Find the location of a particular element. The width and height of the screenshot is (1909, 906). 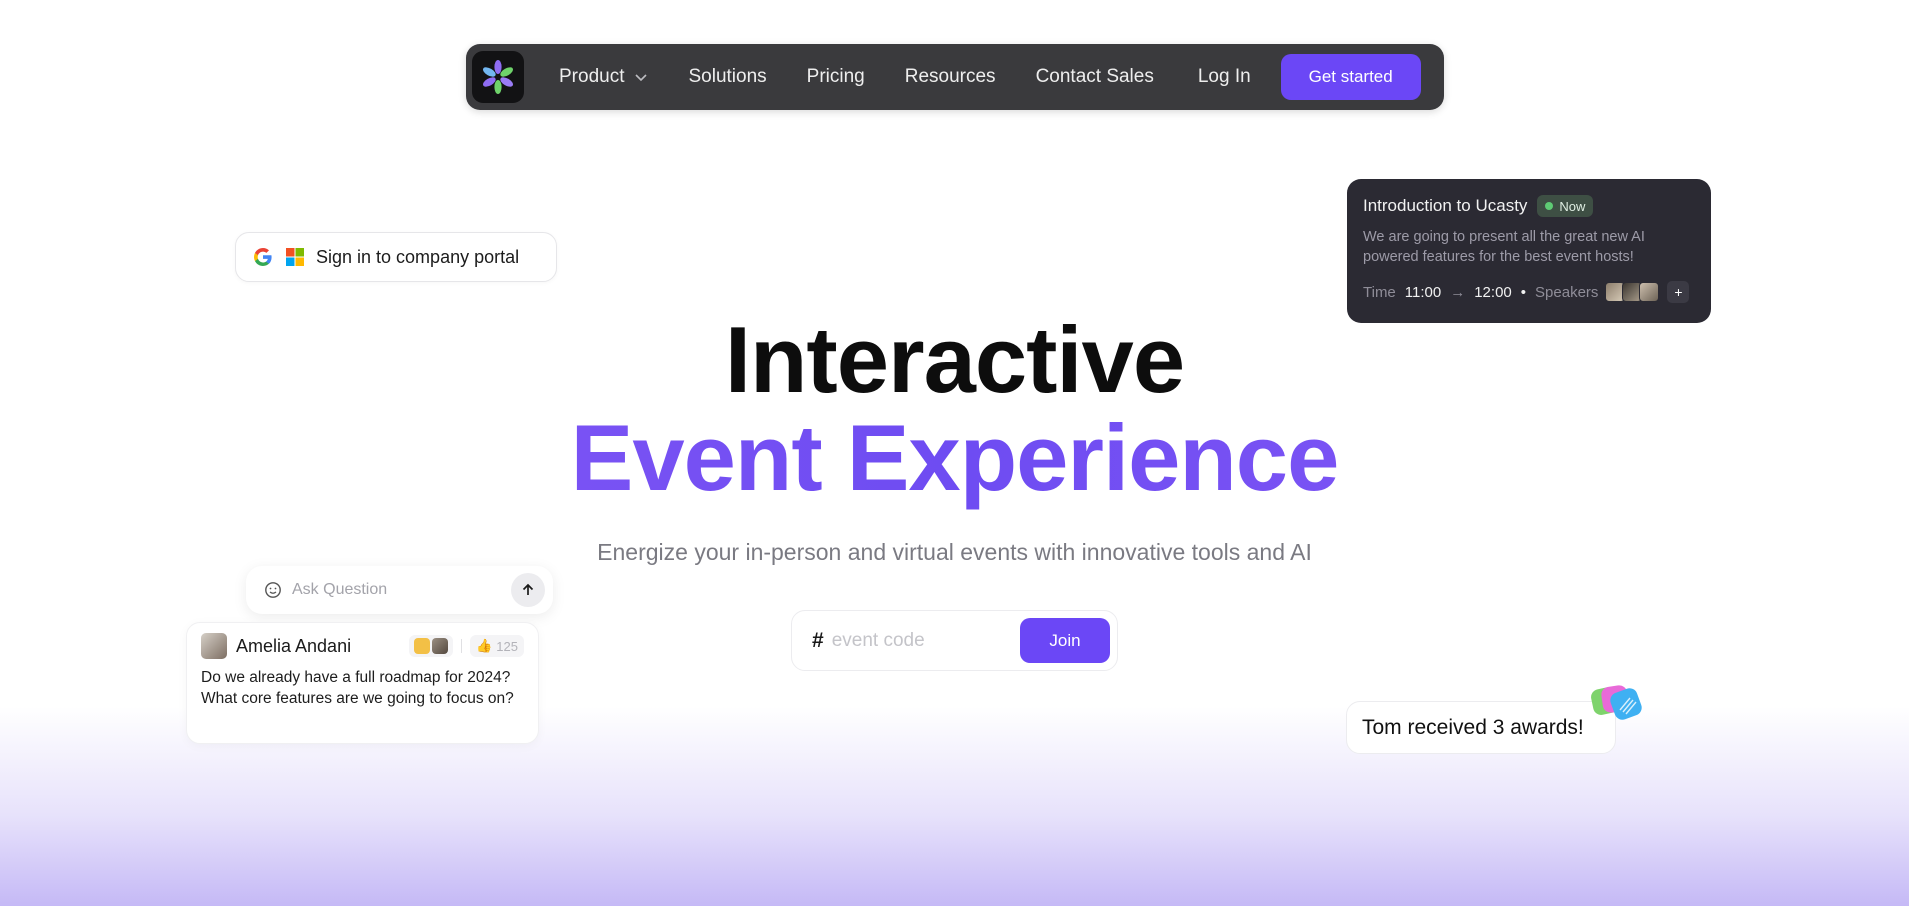

nav-item-product: Product is located at coordinates (603, 77).